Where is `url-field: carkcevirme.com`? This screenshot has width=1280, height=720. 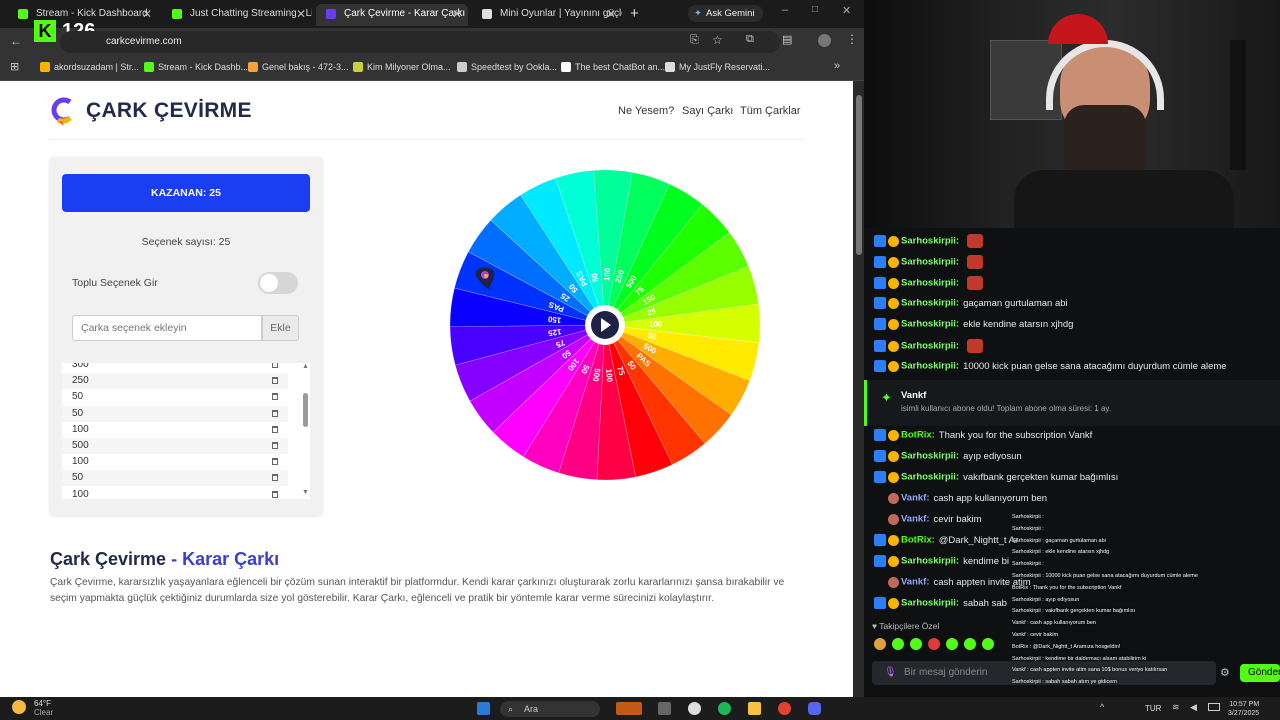 url-field: carkcevirme.com is located at coordinates (420, 42).